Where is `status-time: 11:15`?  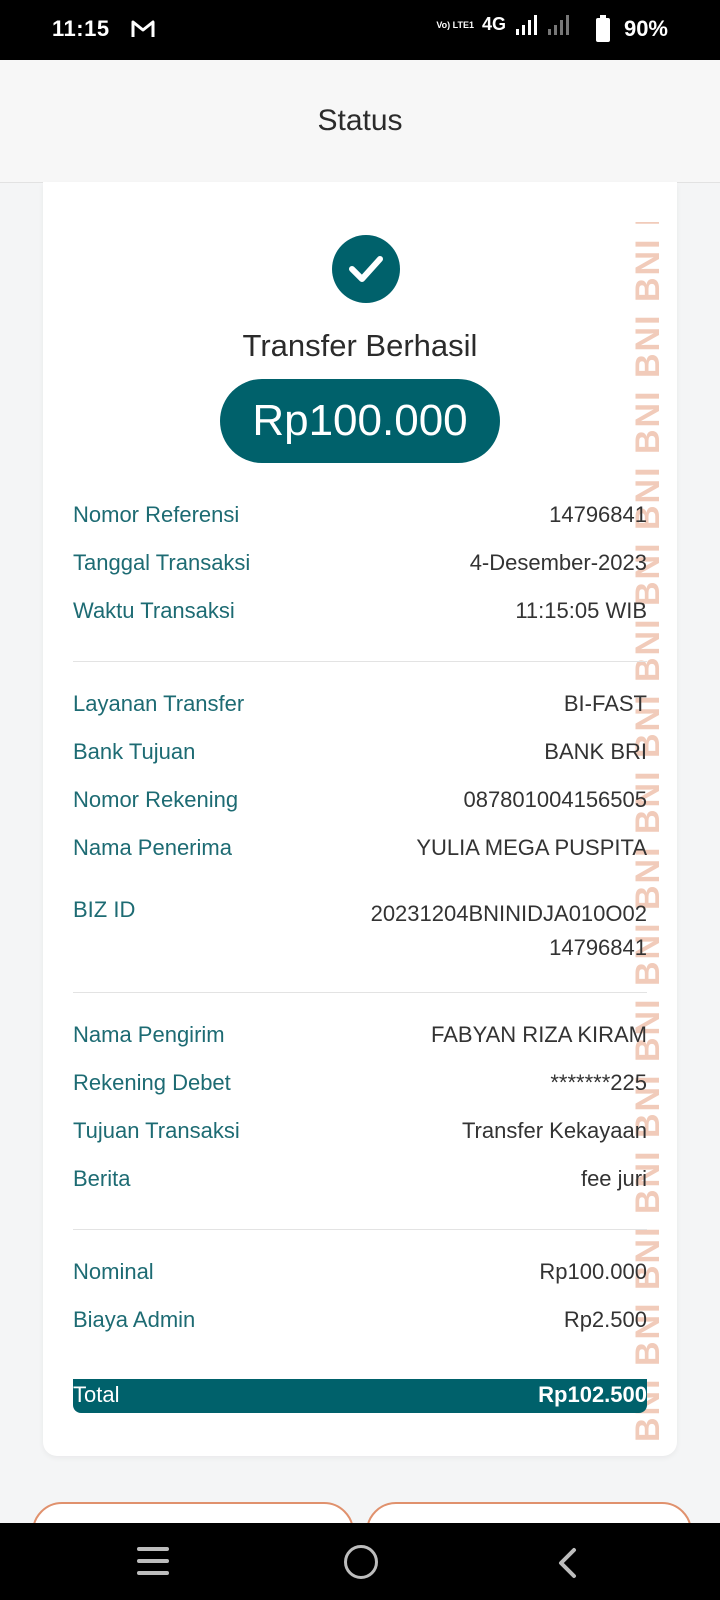
status-time: 11:15 is located at coordinates (81, 28).